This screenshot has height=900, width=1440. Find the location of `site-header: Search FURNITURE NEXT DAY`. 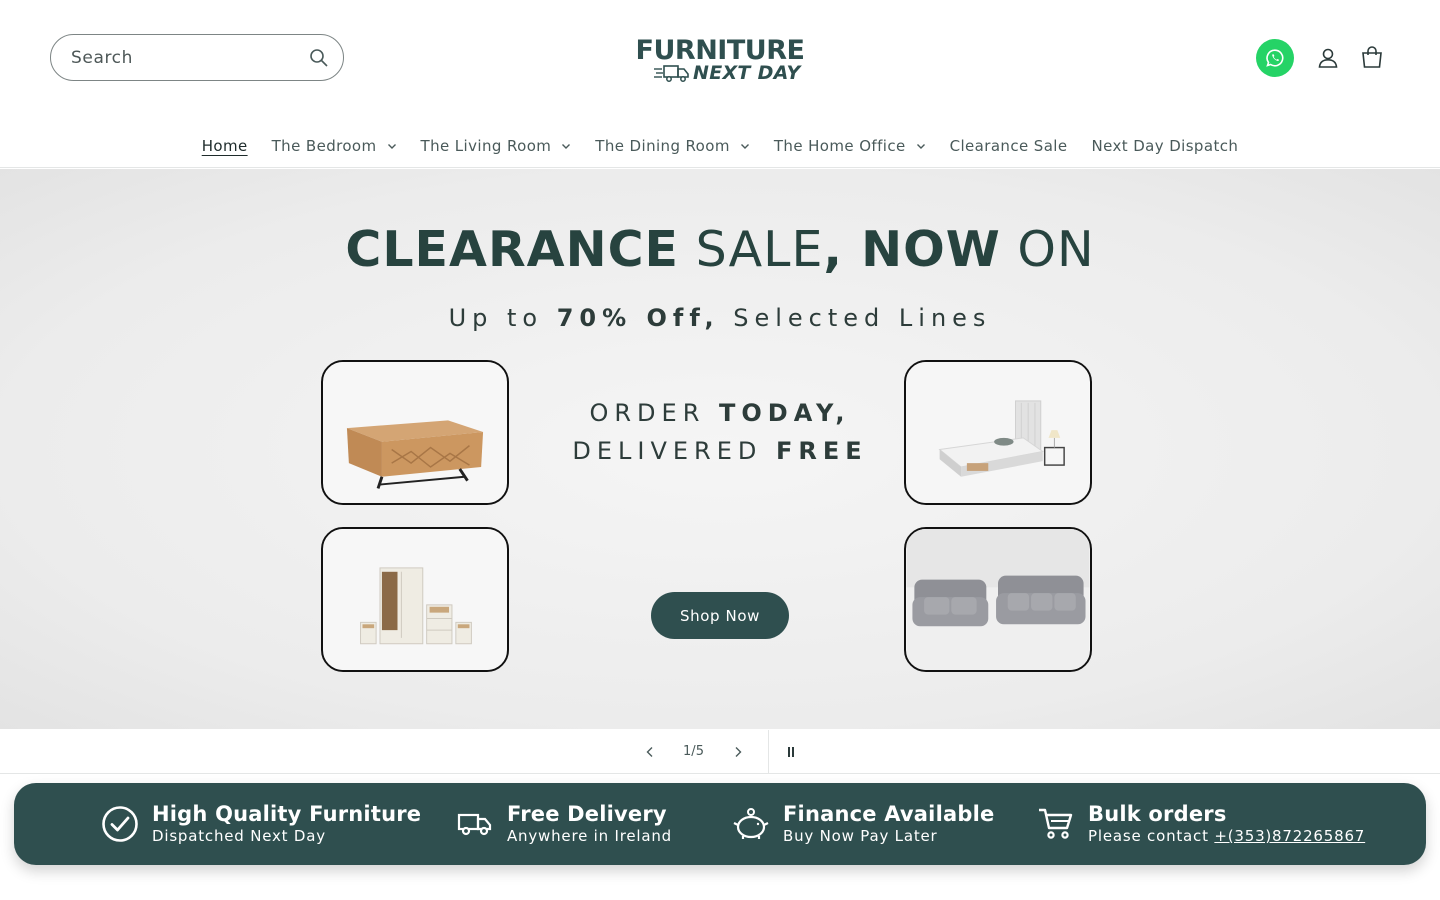

site-header: Search FURNITURE NEXT DAY is located at coordinates (720, 58).